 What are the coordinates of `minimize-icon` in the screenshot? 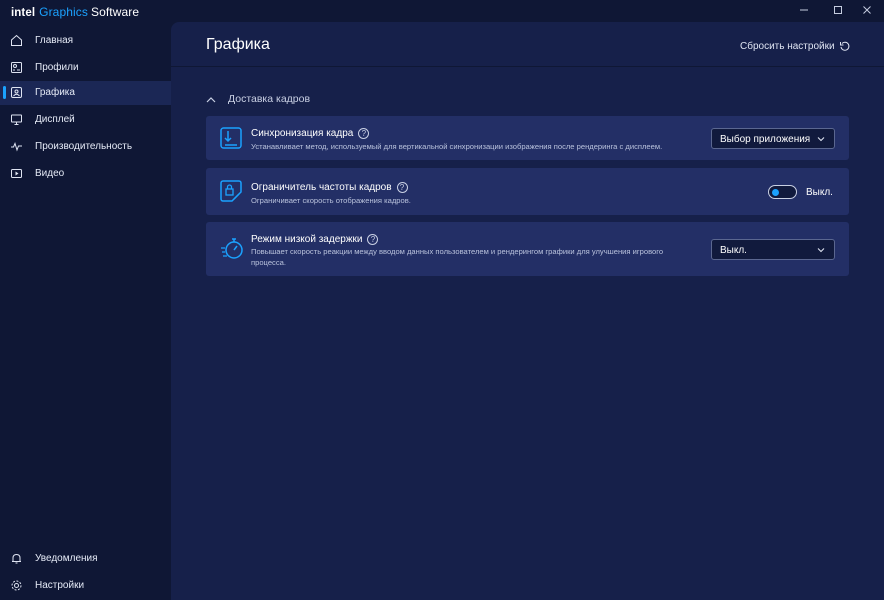 It's located at (804, 10).